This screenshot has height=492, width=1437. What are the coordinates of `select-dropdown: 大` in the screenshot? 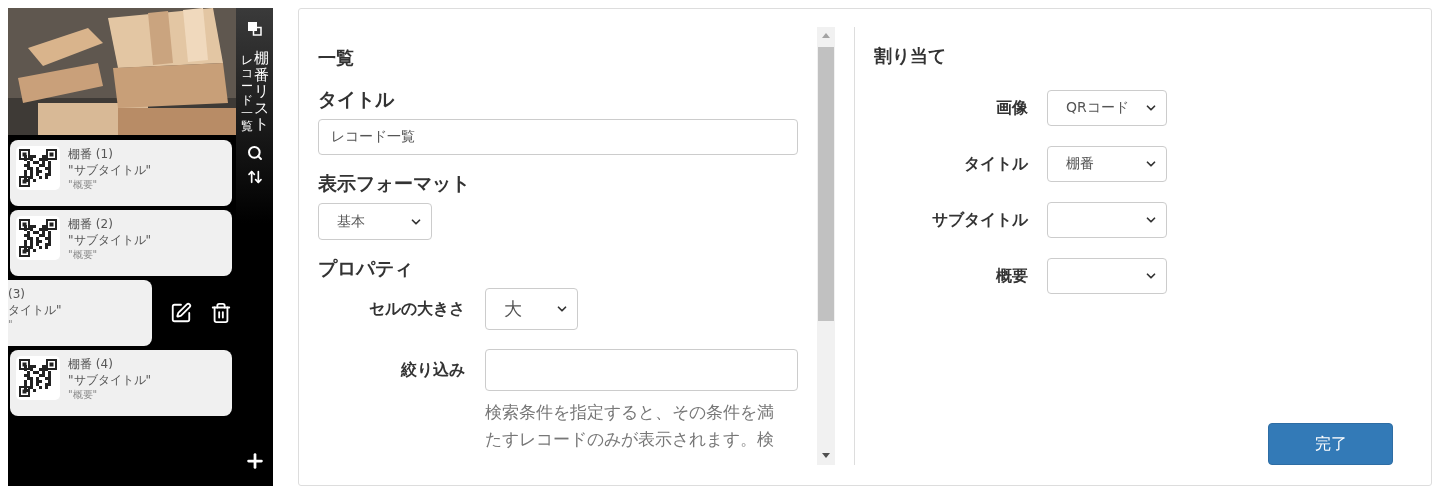 It's located at (531, 309).